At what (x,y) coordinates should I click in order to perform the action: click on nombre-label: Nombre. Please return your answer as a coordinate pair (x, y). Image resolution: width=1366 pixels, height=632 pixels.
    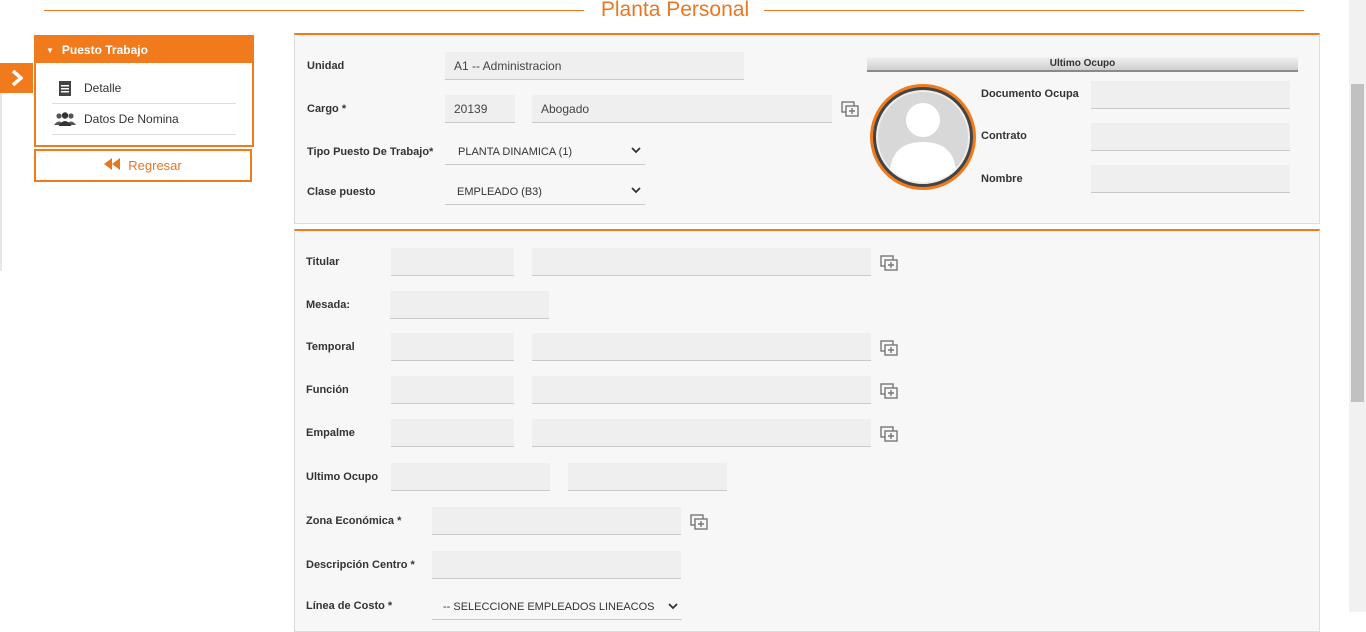
    Looking at the image, I should click on (1002, 179).